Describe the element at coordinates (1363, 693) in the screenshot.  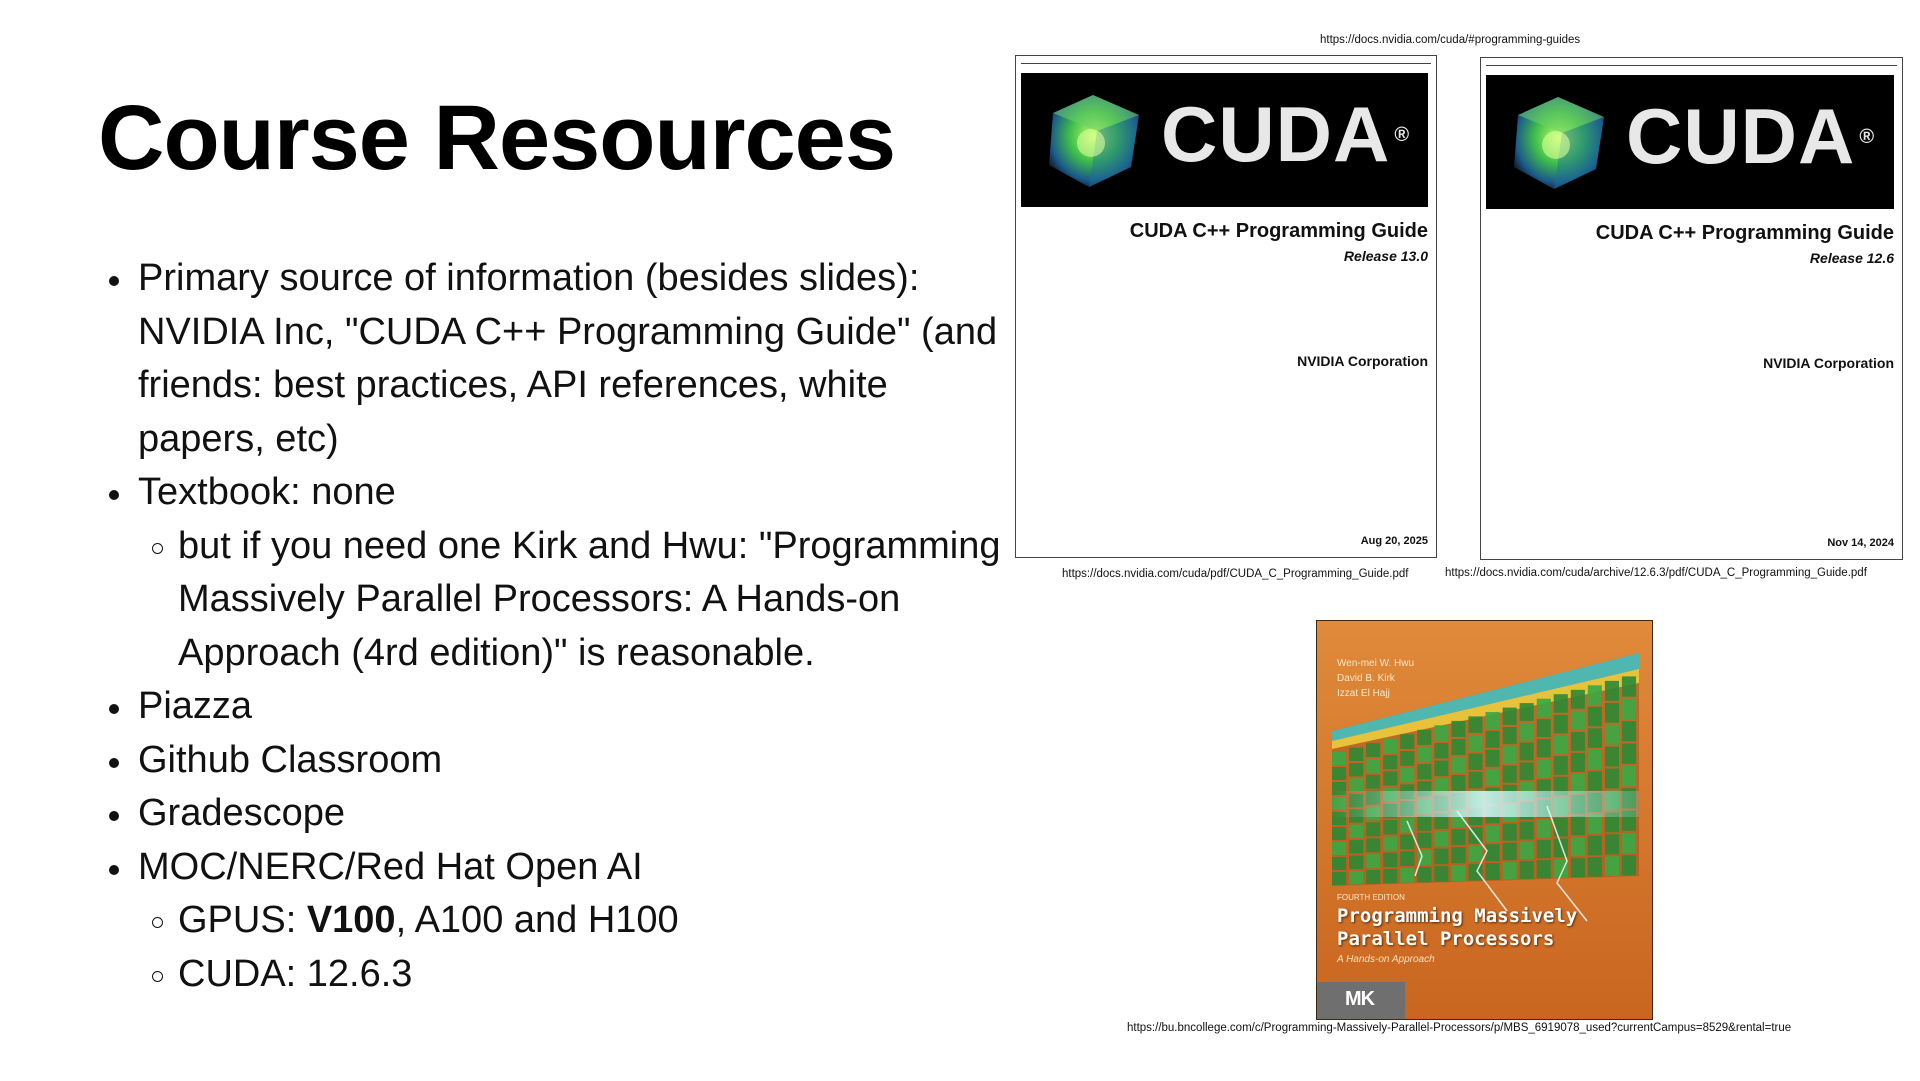
I see `book-author: Izzat El Hajj` at that location.